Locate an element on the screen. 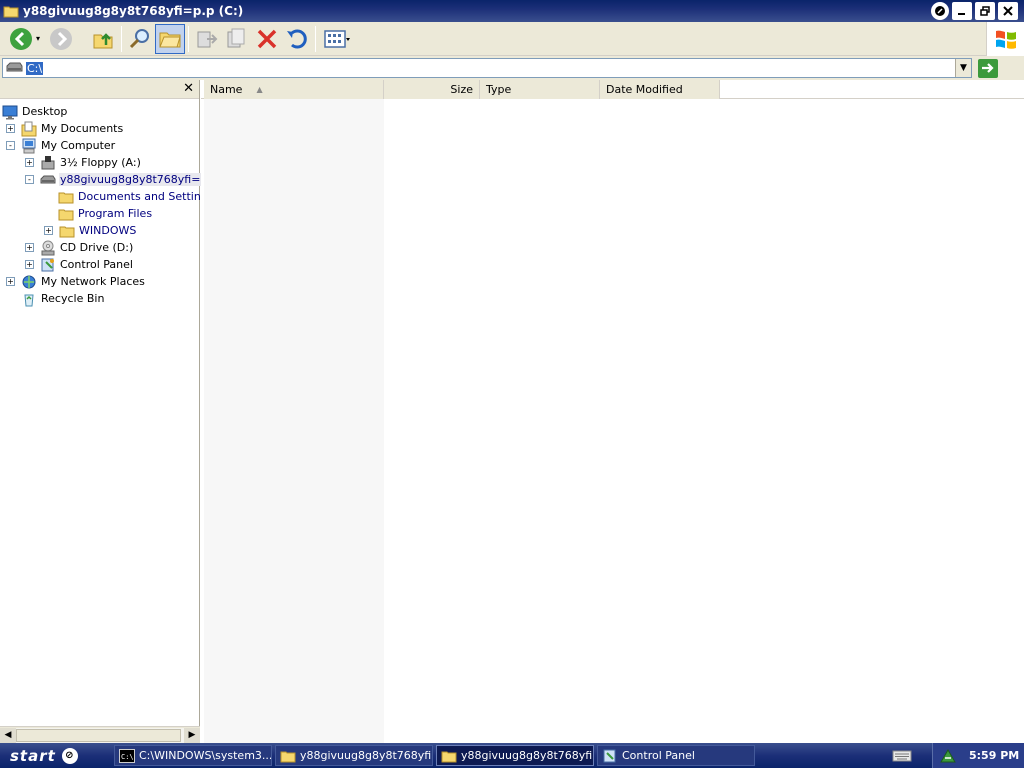 This screenshot has height=768, width=1024. svg-text: C:\ is located at coordinates (127, 757).